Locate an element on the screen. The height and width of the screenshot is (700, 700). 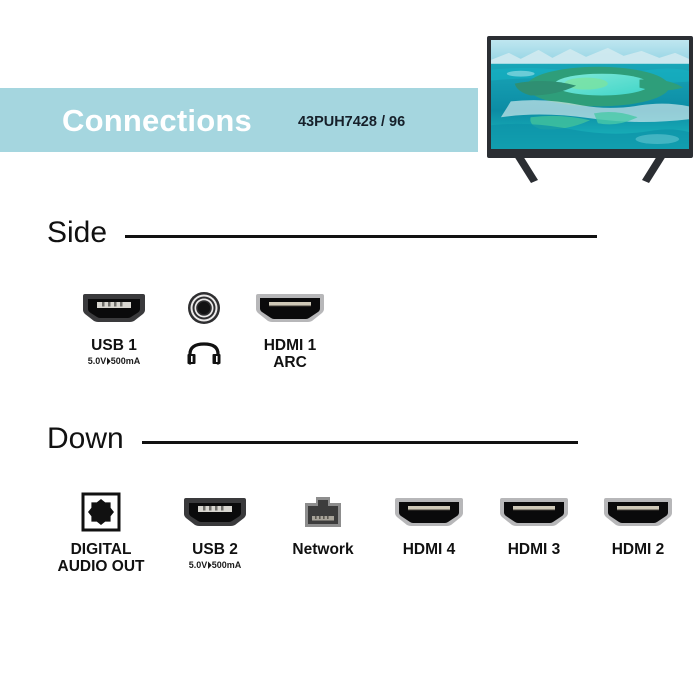
section-heading-side-label: Side is located at coordinates (77, 232).